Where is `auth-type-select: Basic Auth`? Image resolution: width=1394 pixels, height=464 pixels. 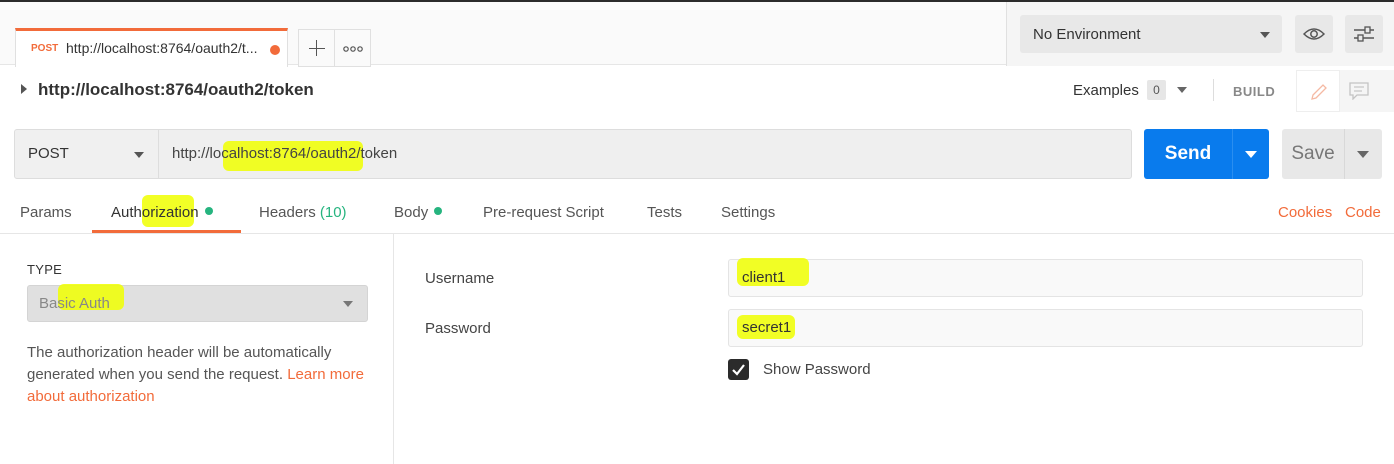 auth-type-select: Basic Auth is located at coordinates (197, 303).